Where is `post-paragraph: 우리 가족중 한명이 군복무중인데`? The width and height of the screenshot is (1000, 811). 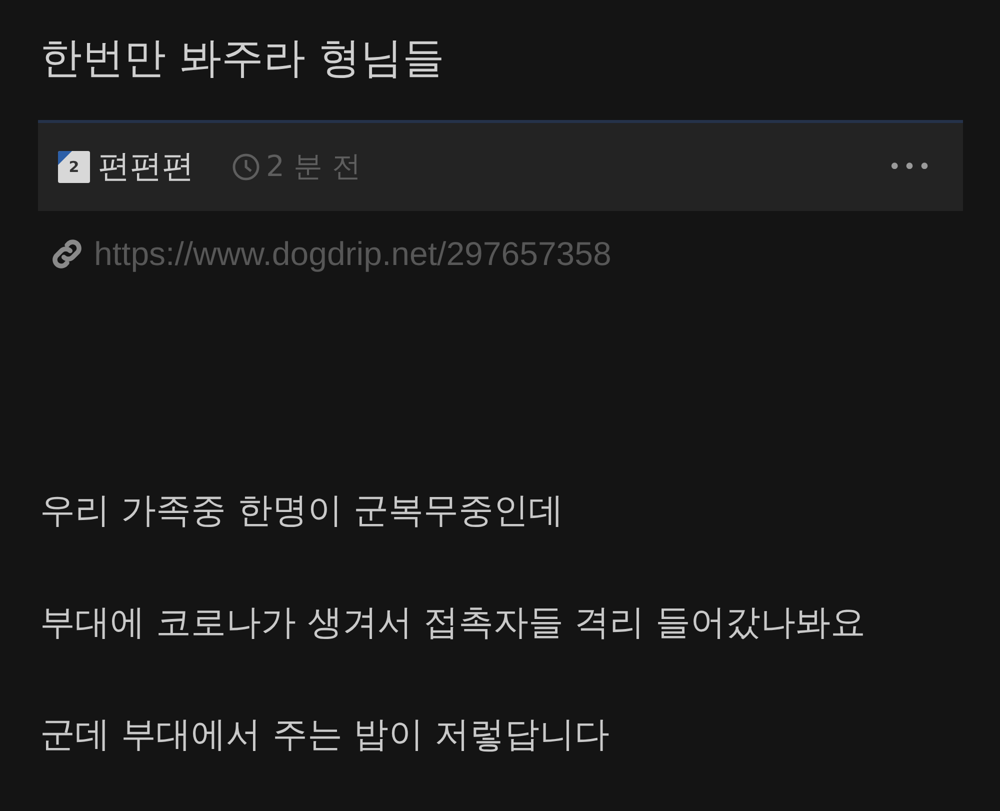 post-paragraph: 우리 가족중 한명이 군복무중인데 is located at coordinates (302, 511).